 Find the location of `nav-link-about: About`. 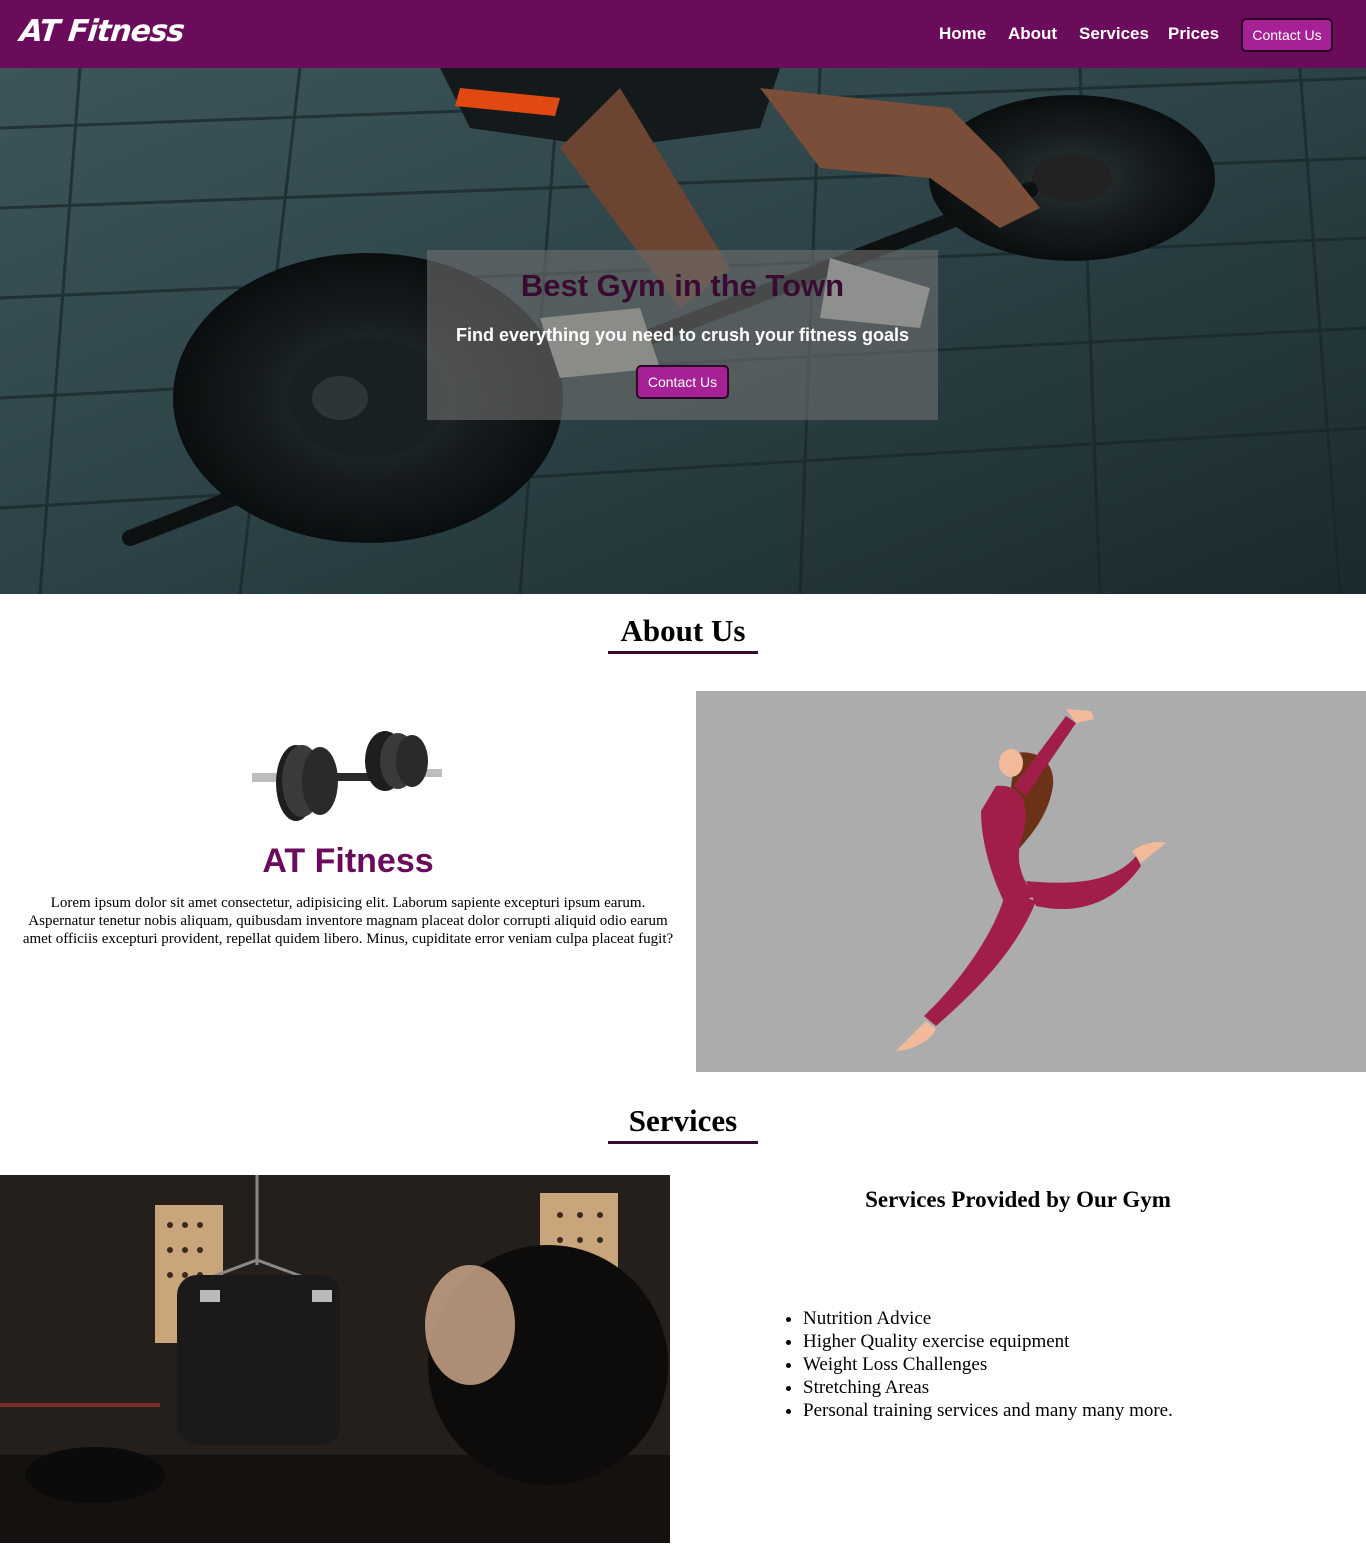

nav-link-about: About is located at coordinates (1032, 34).